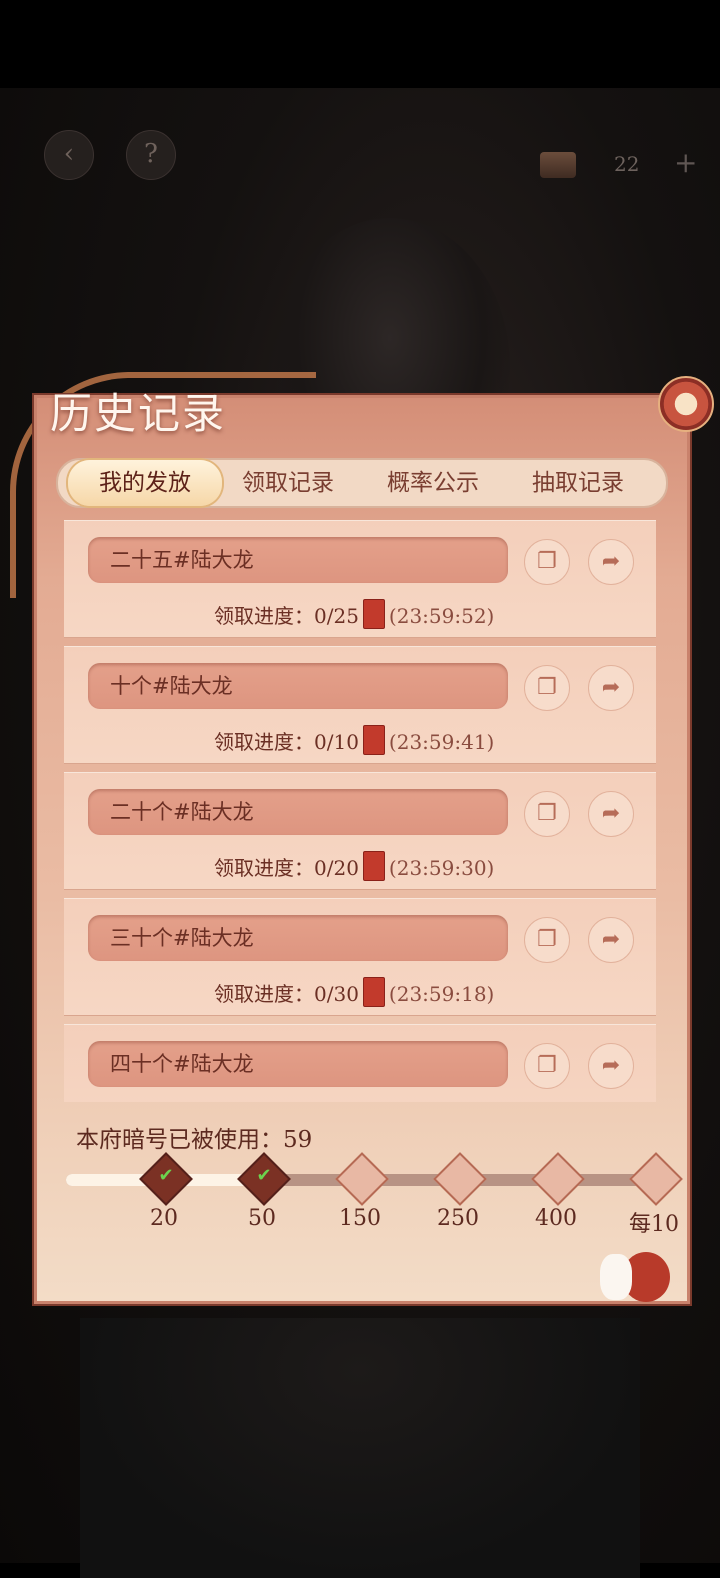 This screenshot has width=720, height=1578. I want to click on milestone-label: 250, so click(458, 1218).